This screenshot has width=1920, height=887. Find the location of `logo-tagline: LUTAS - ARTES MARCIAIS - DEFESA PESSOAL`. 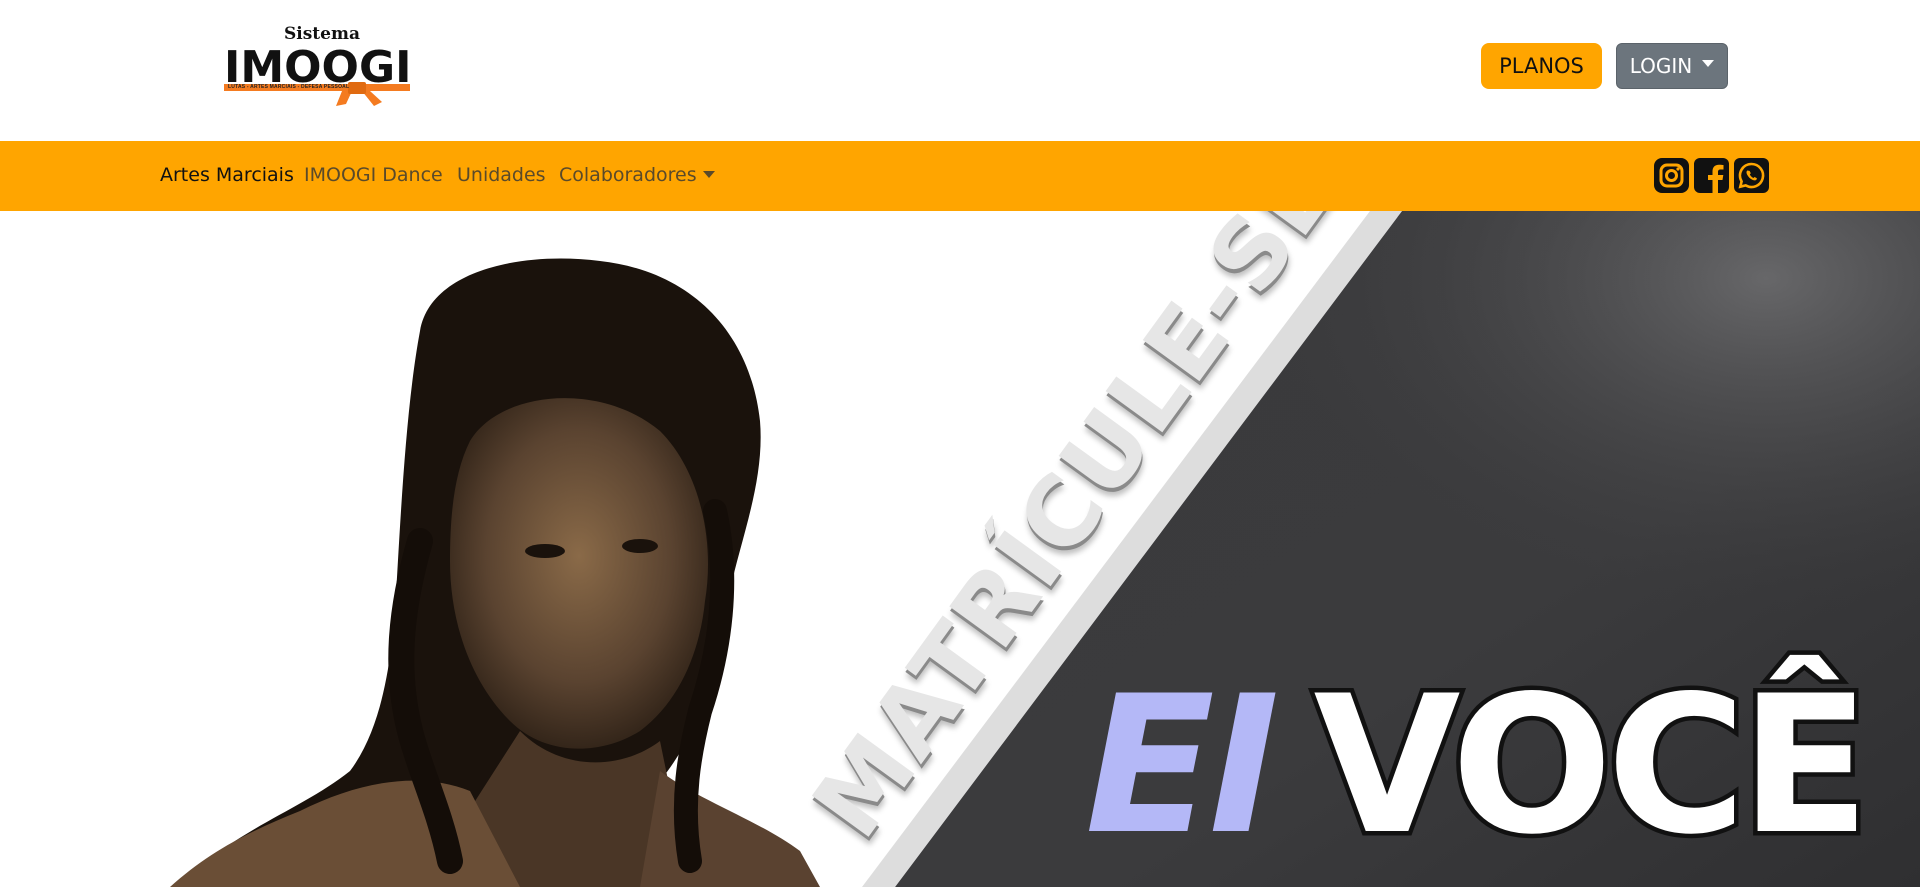

logo-tagline: LUTAS - ARTES MARCIAIS - DEFESA PESSOAL is located at coordinates (289, 87).